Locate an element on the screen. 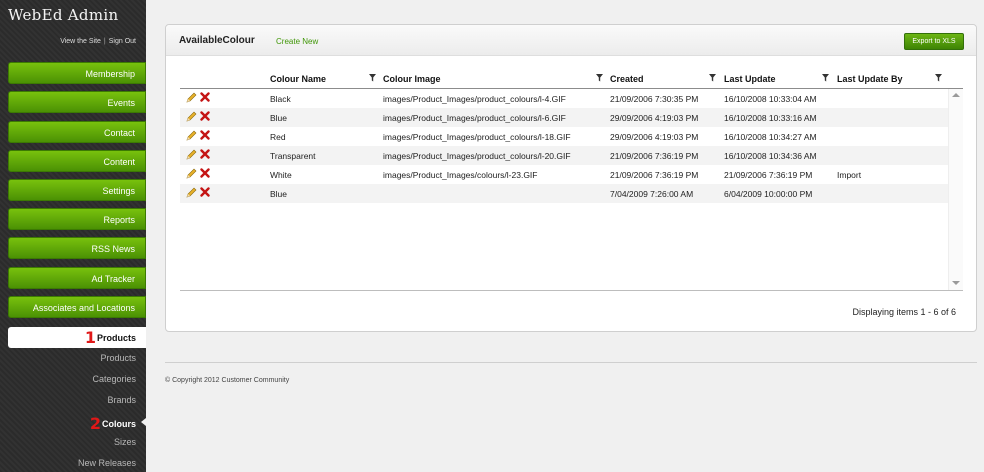 Image resolution: width=984 pixels, height=472 pixels. brand-logo: WebEd Admin is located at coordinates (63, 15).